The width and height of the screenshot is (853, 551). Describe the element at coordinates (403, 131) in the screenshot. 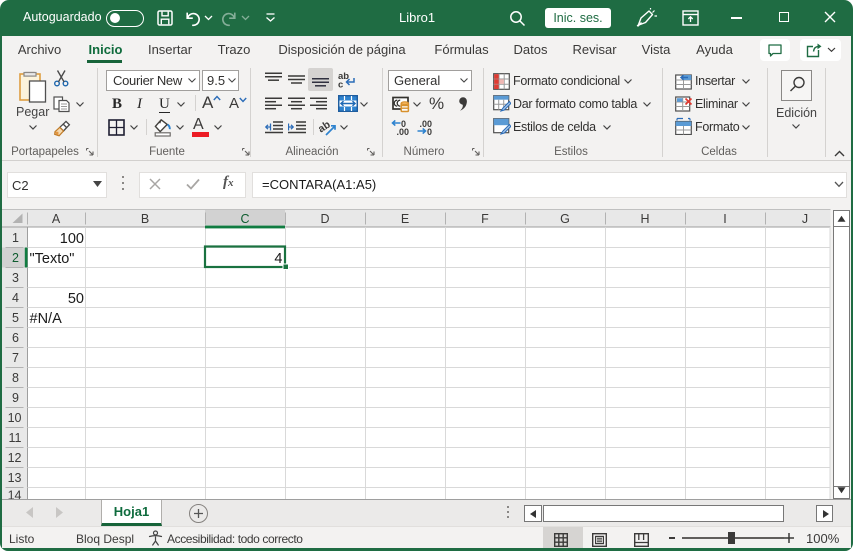

I see `svg-text: .00` at that location.